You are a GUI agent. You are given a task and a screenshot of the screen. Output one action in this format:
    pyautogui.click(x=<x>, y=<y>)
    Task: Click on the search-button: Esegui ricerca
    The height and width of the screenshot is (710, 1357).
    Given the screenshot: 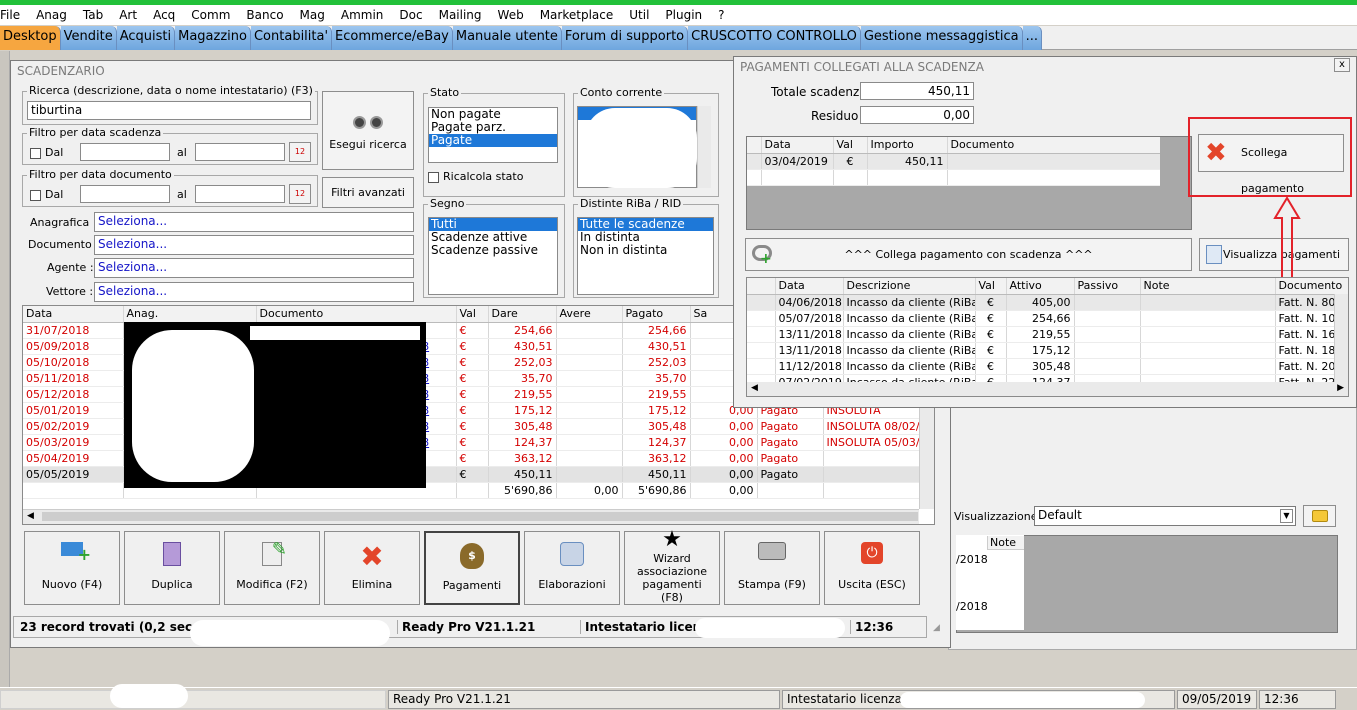 What is the action you would take?
    pyautogui.click(x=368, y=130)
    